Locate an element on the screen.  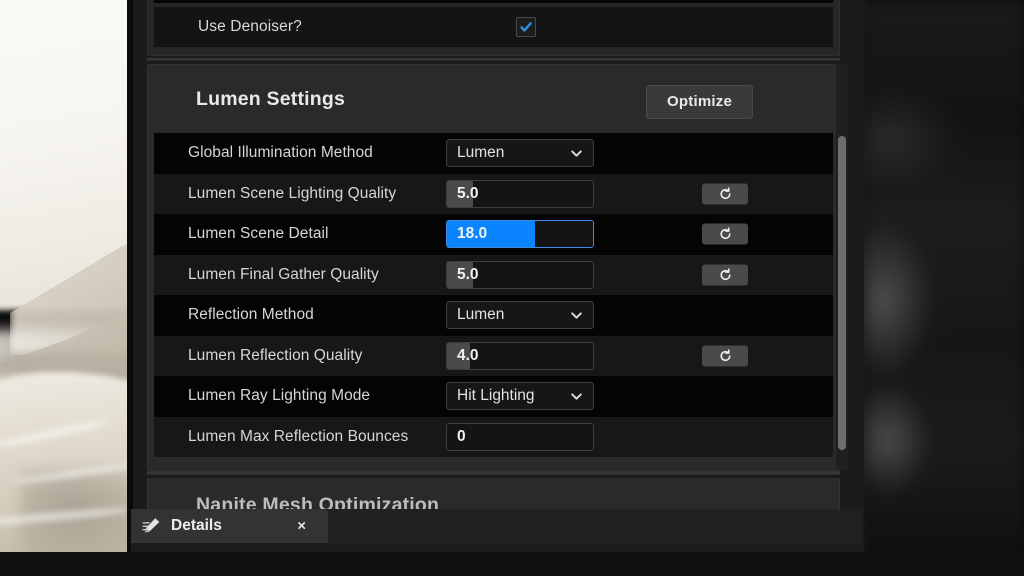
tab-details: Details × is located at coordinates (229, 526).